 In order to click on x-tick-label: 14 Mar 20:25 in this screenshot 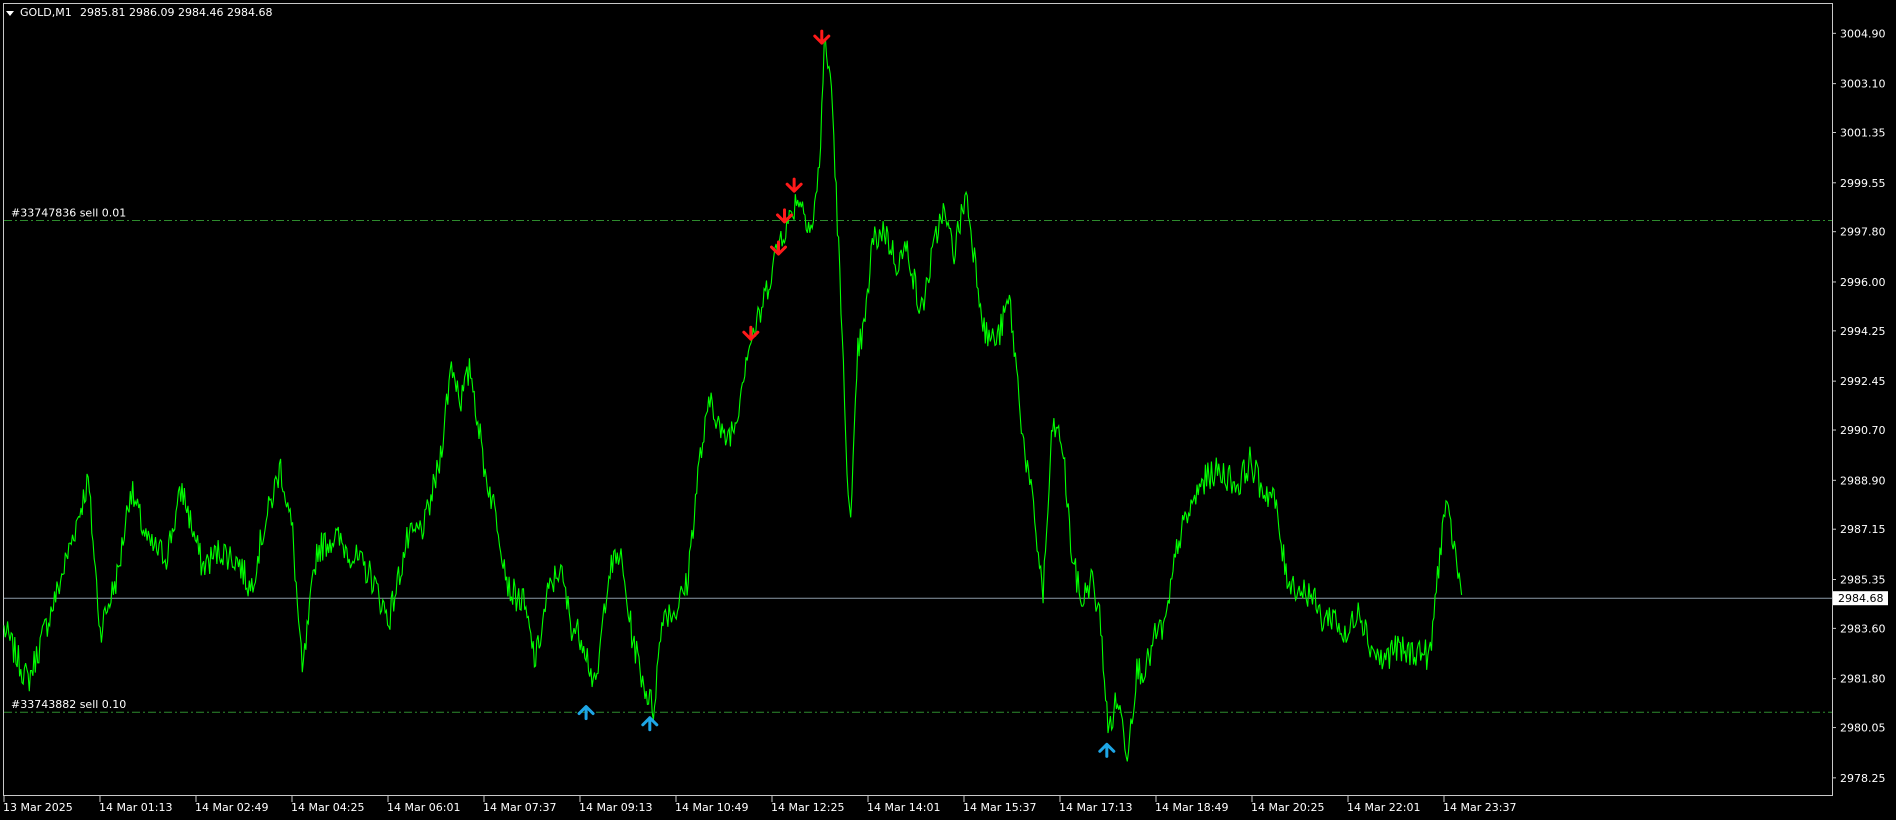, I will do `click(1287, 807)`.